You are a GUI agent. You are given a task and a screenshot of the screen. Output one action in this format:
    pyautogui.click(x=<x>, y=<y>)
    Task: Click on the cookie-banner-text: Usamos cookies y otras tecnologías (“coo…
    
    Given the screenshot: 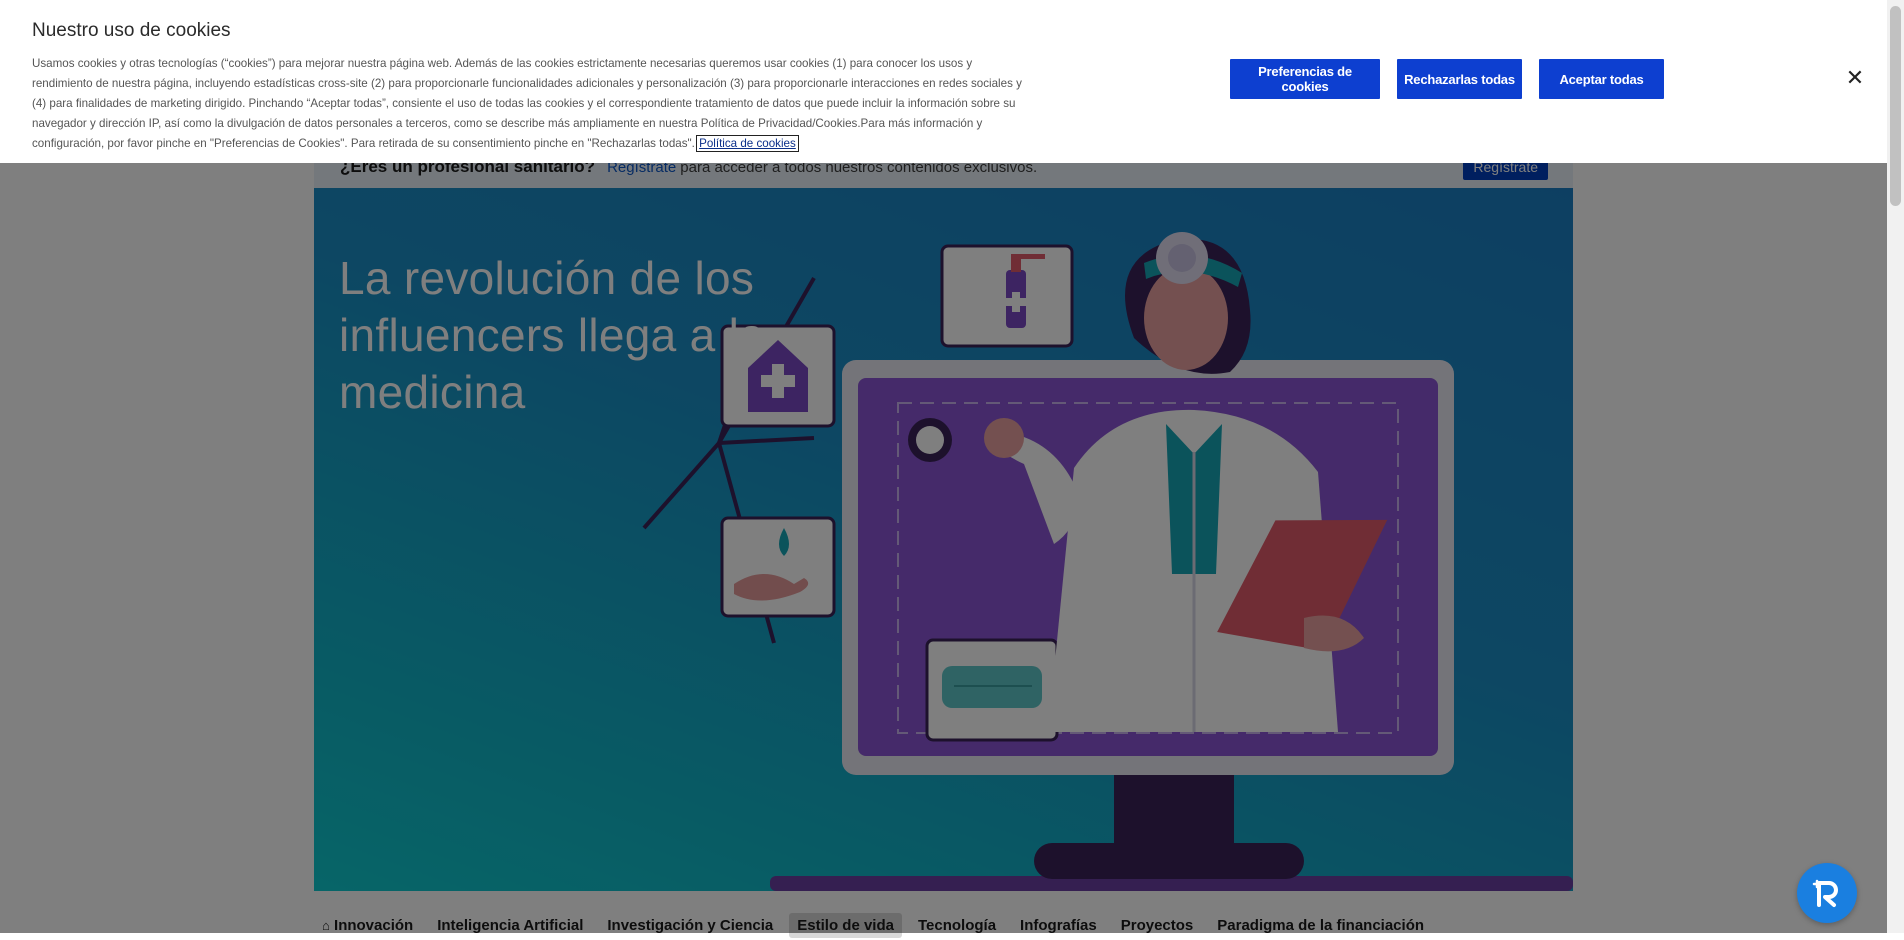 What is the action you would take?
    pyautogui.click(x=527, y=104)
    